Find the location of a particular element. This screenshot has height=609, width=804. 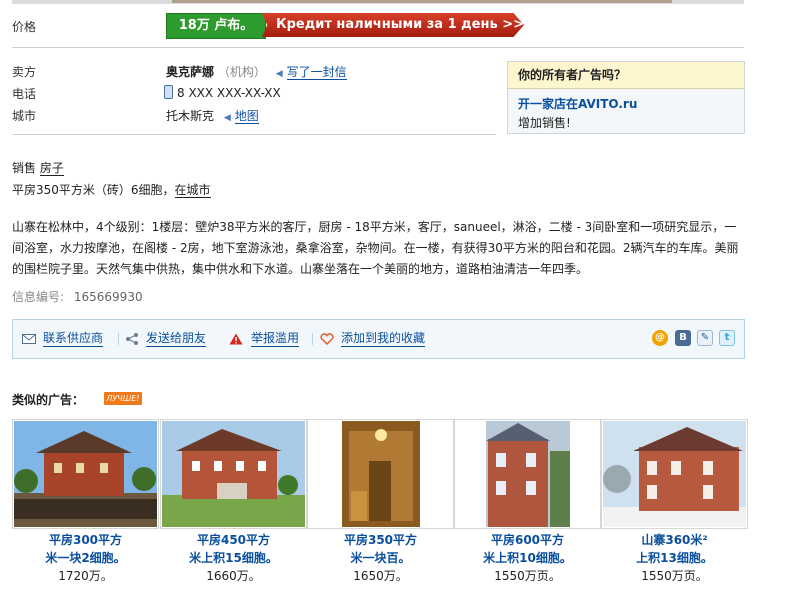

seller-name: 奥克萨娜 is located at coordinates (190, 72).